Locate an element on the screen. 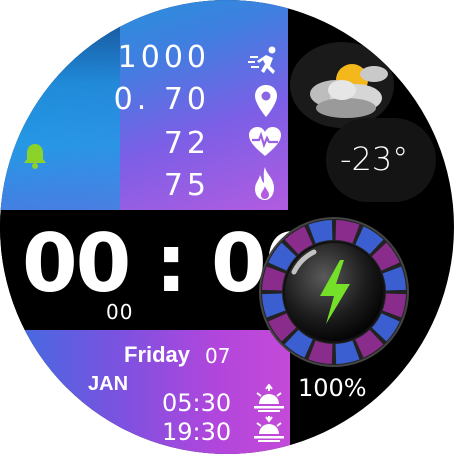 The image size is (454, 454). distance-value: 0. 70 is located at coordinates (161, 99).